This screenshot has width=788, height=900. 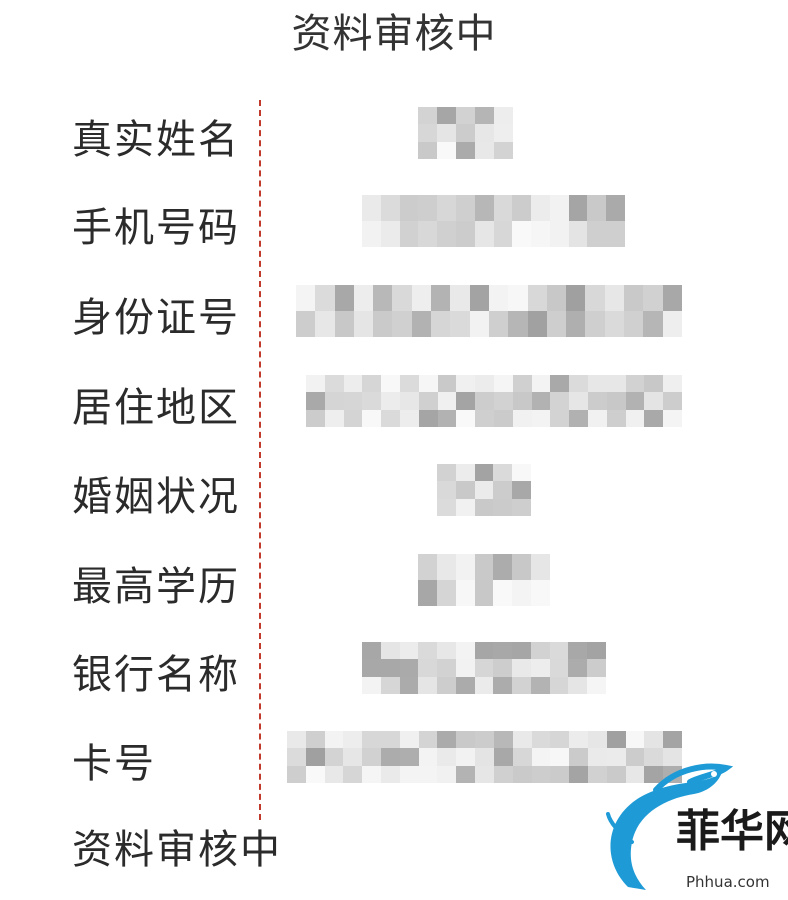 I want to click on review-status-text: 资料审核中, so click(x=177, y=850).